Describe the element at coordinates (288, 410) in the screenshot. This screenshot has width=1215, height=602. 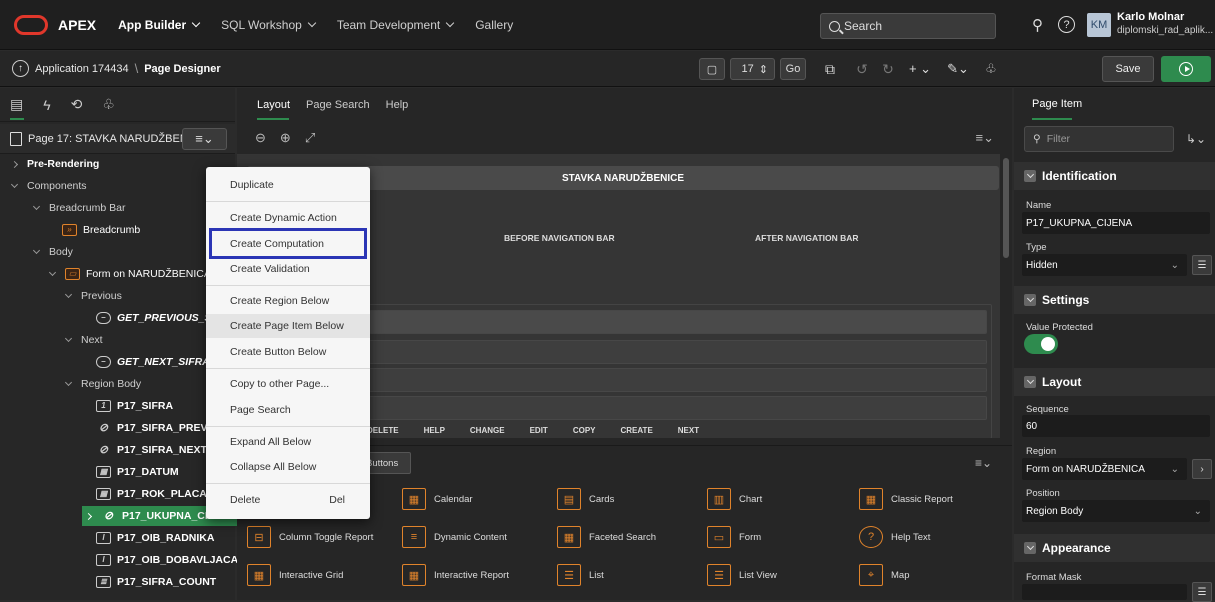
I see `menu-item-page-search: Page Search` at that location.